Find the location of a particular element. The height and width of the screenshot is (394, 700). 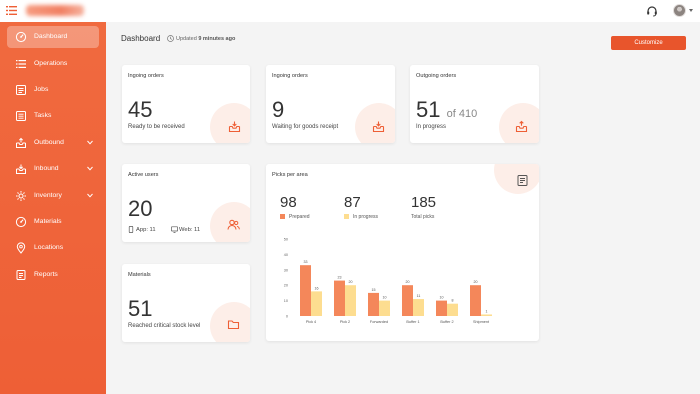

outbound-icon is located at coordinates (21, 142).